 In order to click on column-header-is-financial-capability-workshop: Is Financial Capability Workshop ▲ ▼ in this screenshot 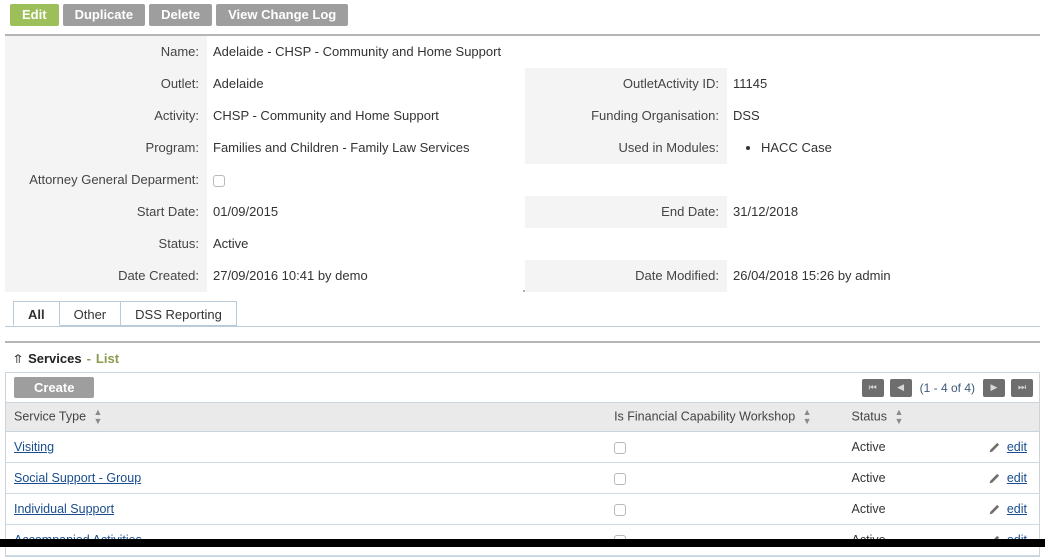, I will do `click(725, 417)`.